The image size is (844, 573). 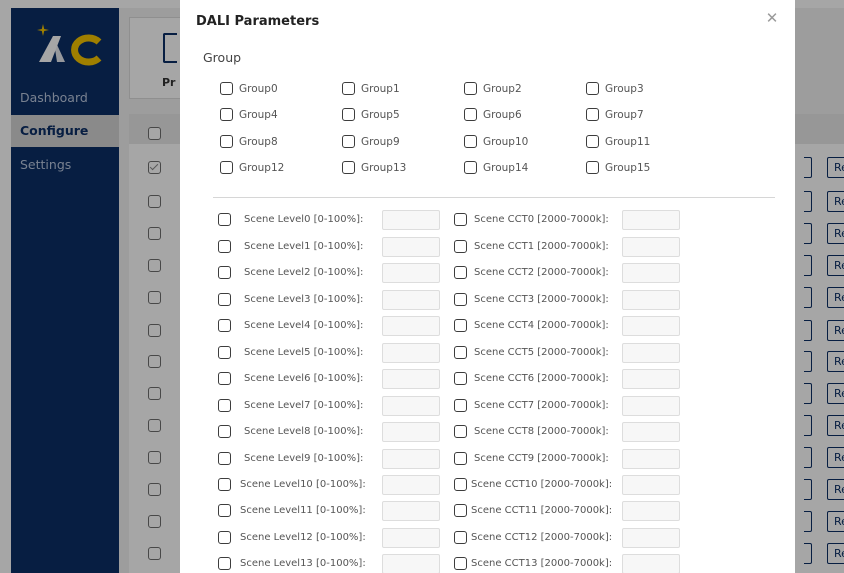 What do you see at coordinates (304, 431) in the screenshot?
I see `scene-level-label: Scene Level8 [0-100%]:` at bounding box center [304, 431].